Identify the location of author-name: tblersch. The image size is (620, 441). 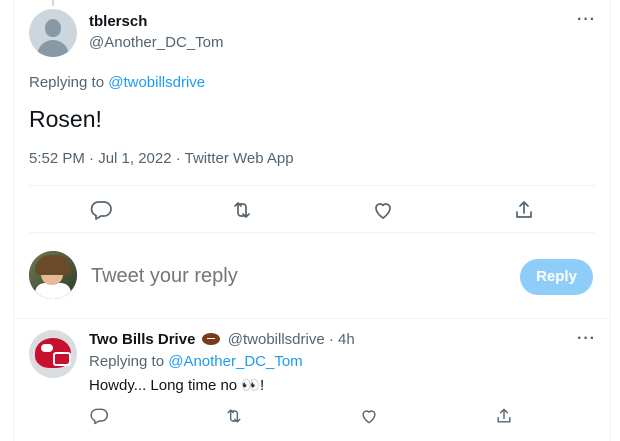
(118, 21).